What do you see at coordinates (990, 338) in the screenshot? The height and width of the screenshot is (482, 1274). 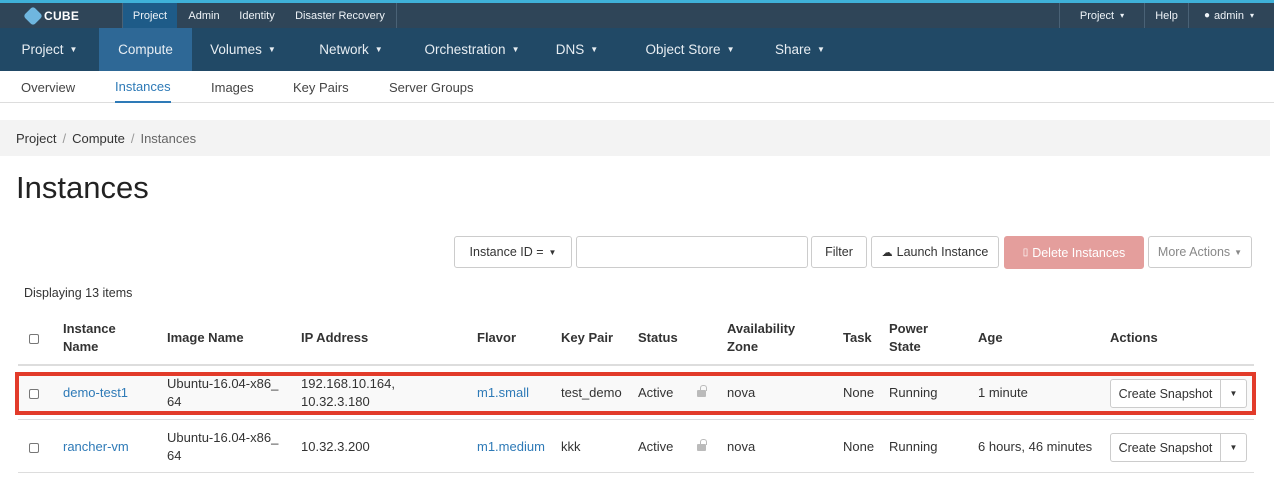 I see `col-age: Age` at bounding box center [990, 338].